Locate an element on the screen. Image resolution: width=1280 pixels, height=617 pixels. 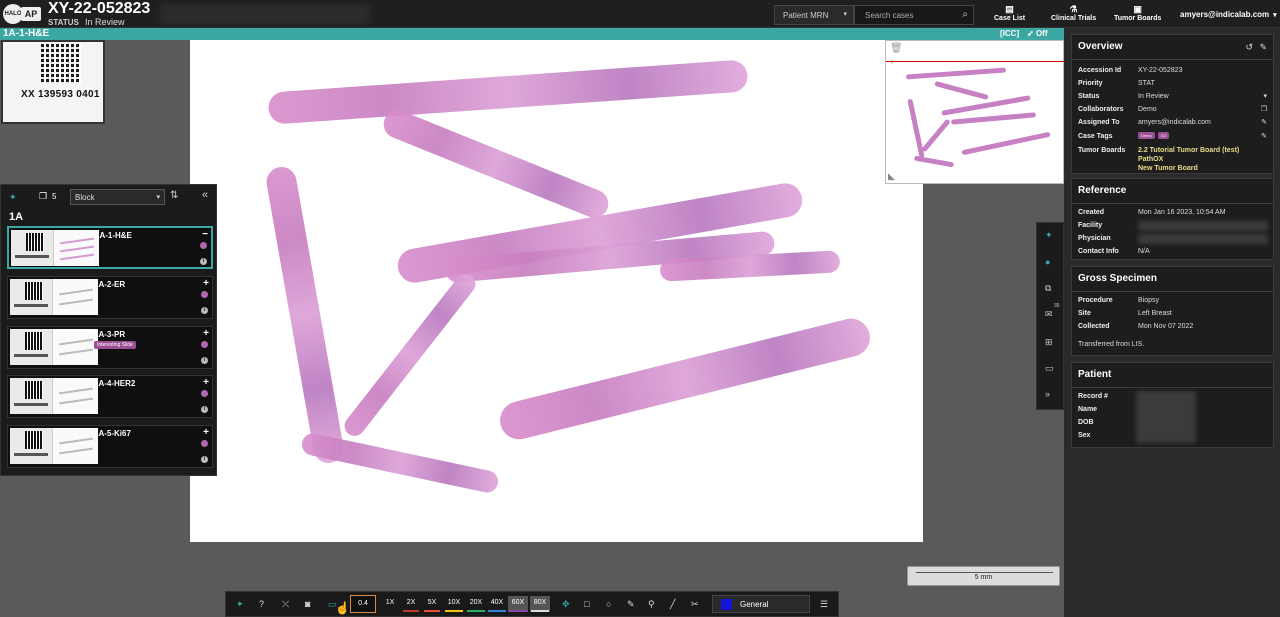
collapse-panel-icon: « is located at coordinates (205, 195).